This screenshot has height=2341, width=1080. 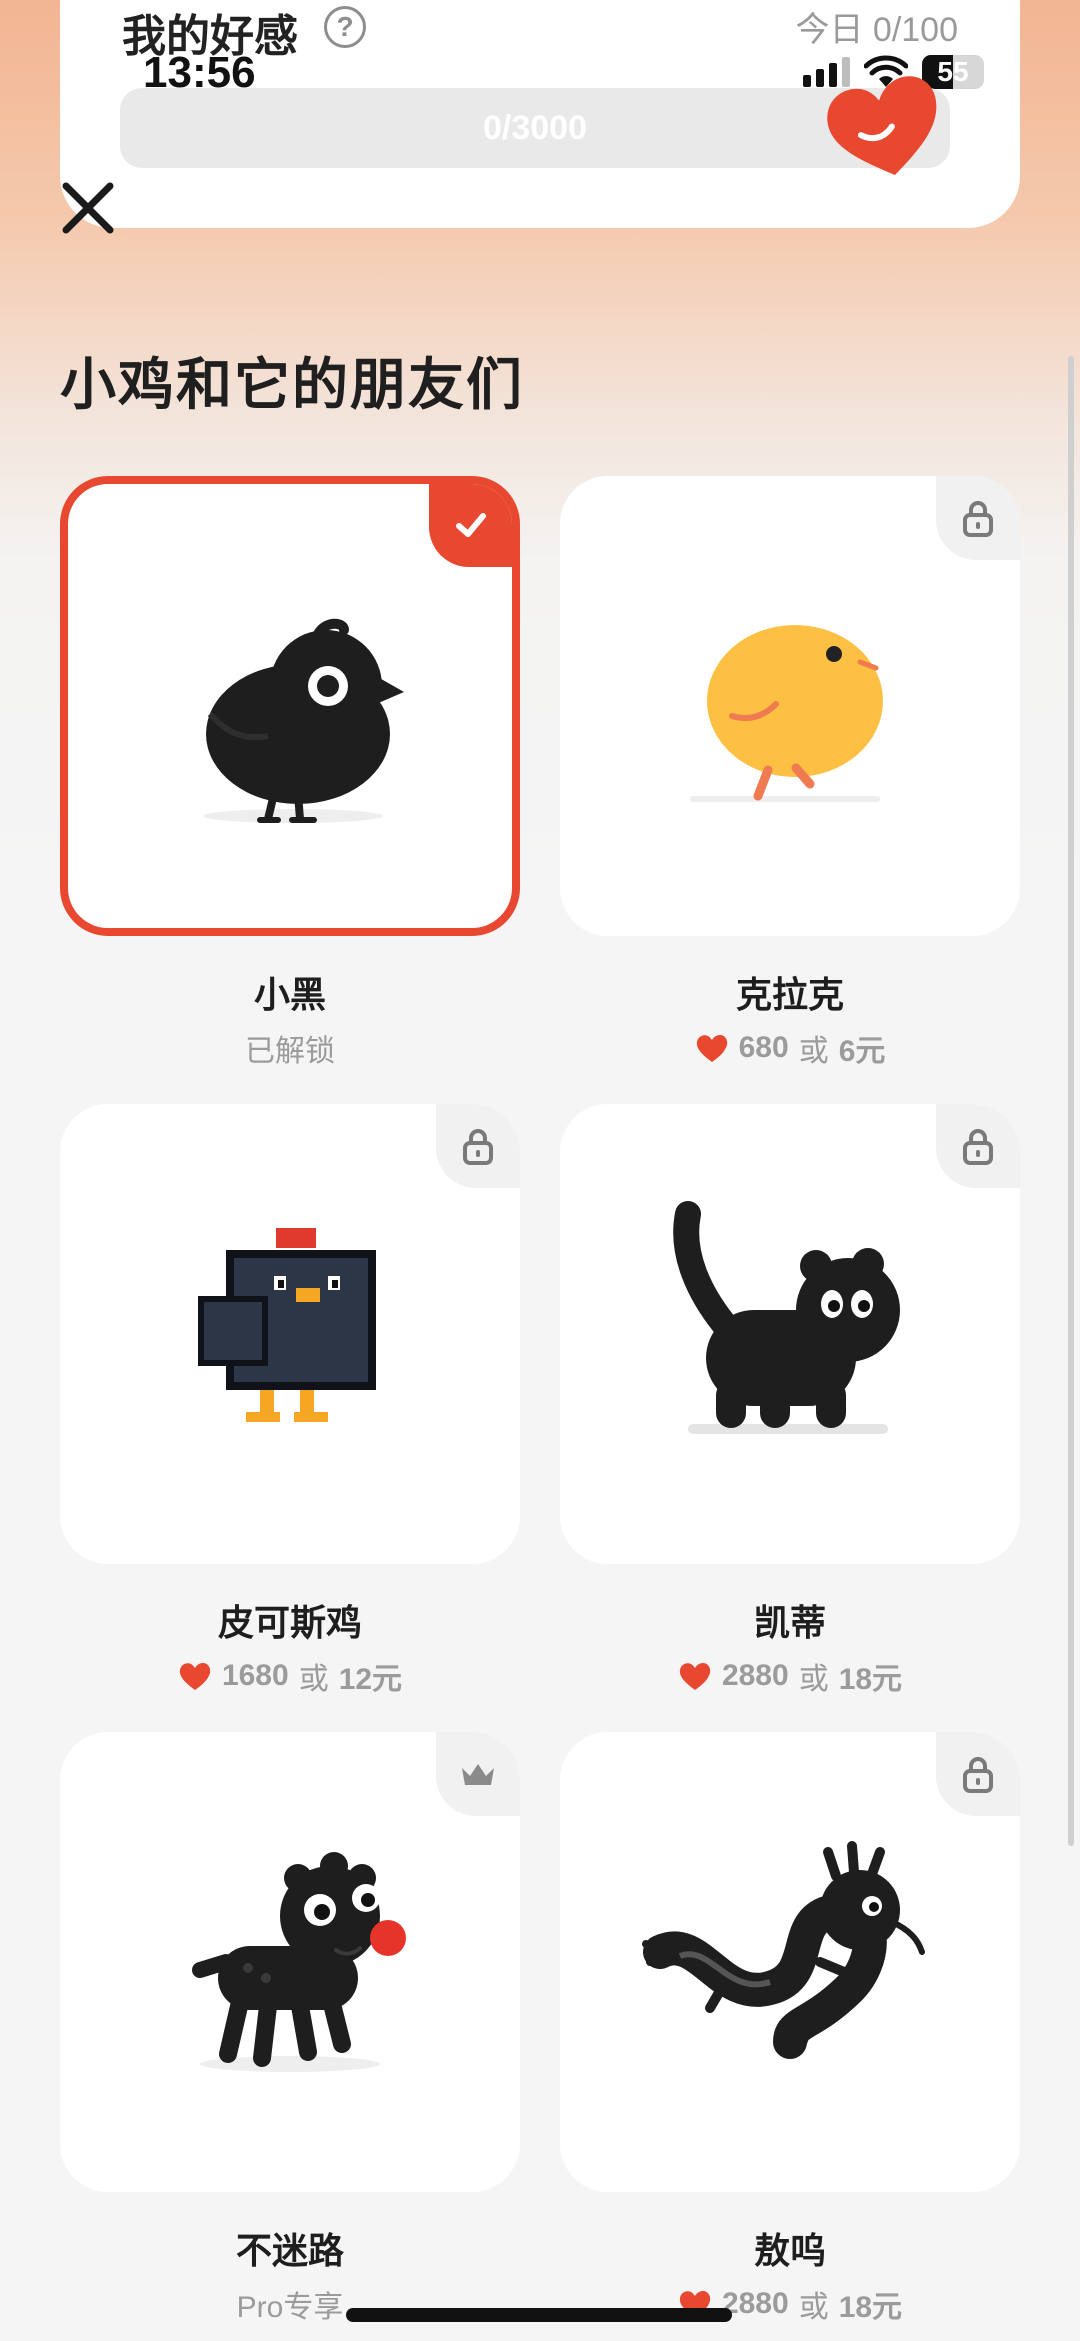 I want to click on help-icon: ?, so click(x=345, y=27).